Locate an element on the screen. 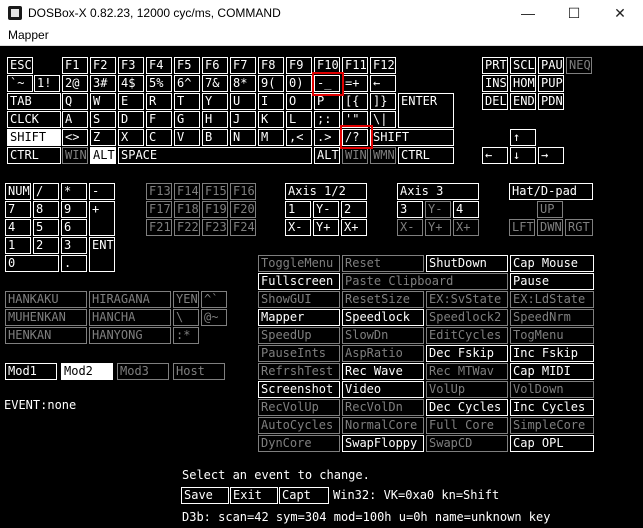 Image resolution: width=643 pixels, height=528 pixels. numpad-key-+: + is located at coordinates (102, 218).